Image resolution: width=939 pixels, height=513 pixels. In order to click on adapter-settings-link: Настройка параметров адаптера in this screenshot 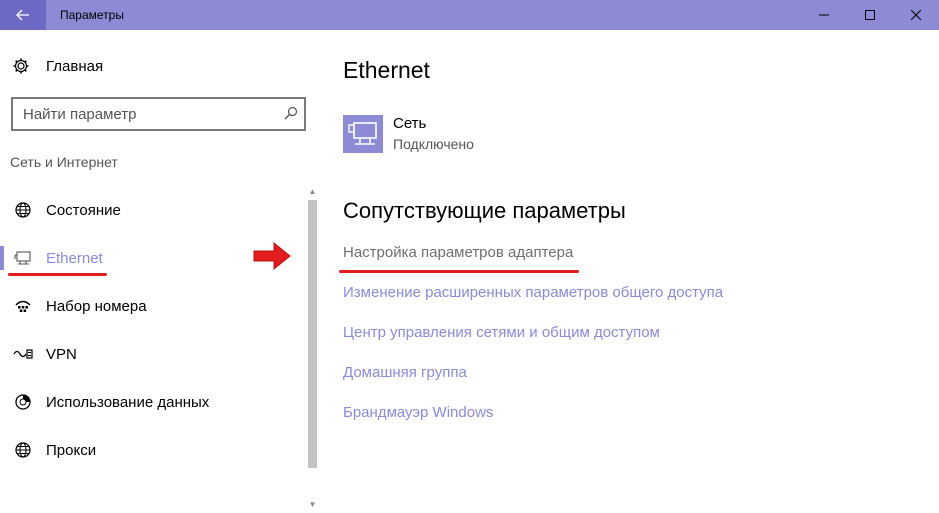, I will do `click(458, 252)`.